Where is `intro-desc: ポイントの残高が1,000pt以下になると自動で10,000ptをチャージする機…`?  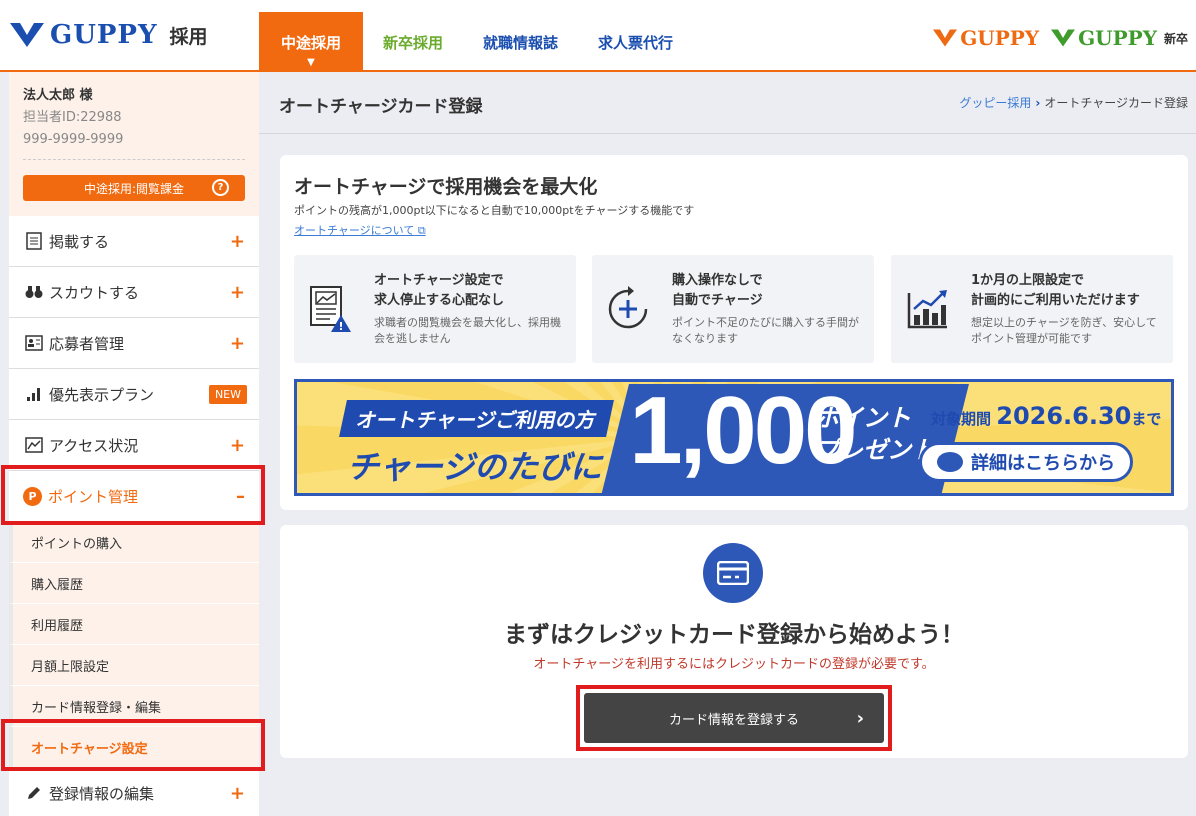
intro-desc: ポイントの残高が1,000pt以下になると自動で10,000ptをチャージする機… is located at coordinates (494, 210).